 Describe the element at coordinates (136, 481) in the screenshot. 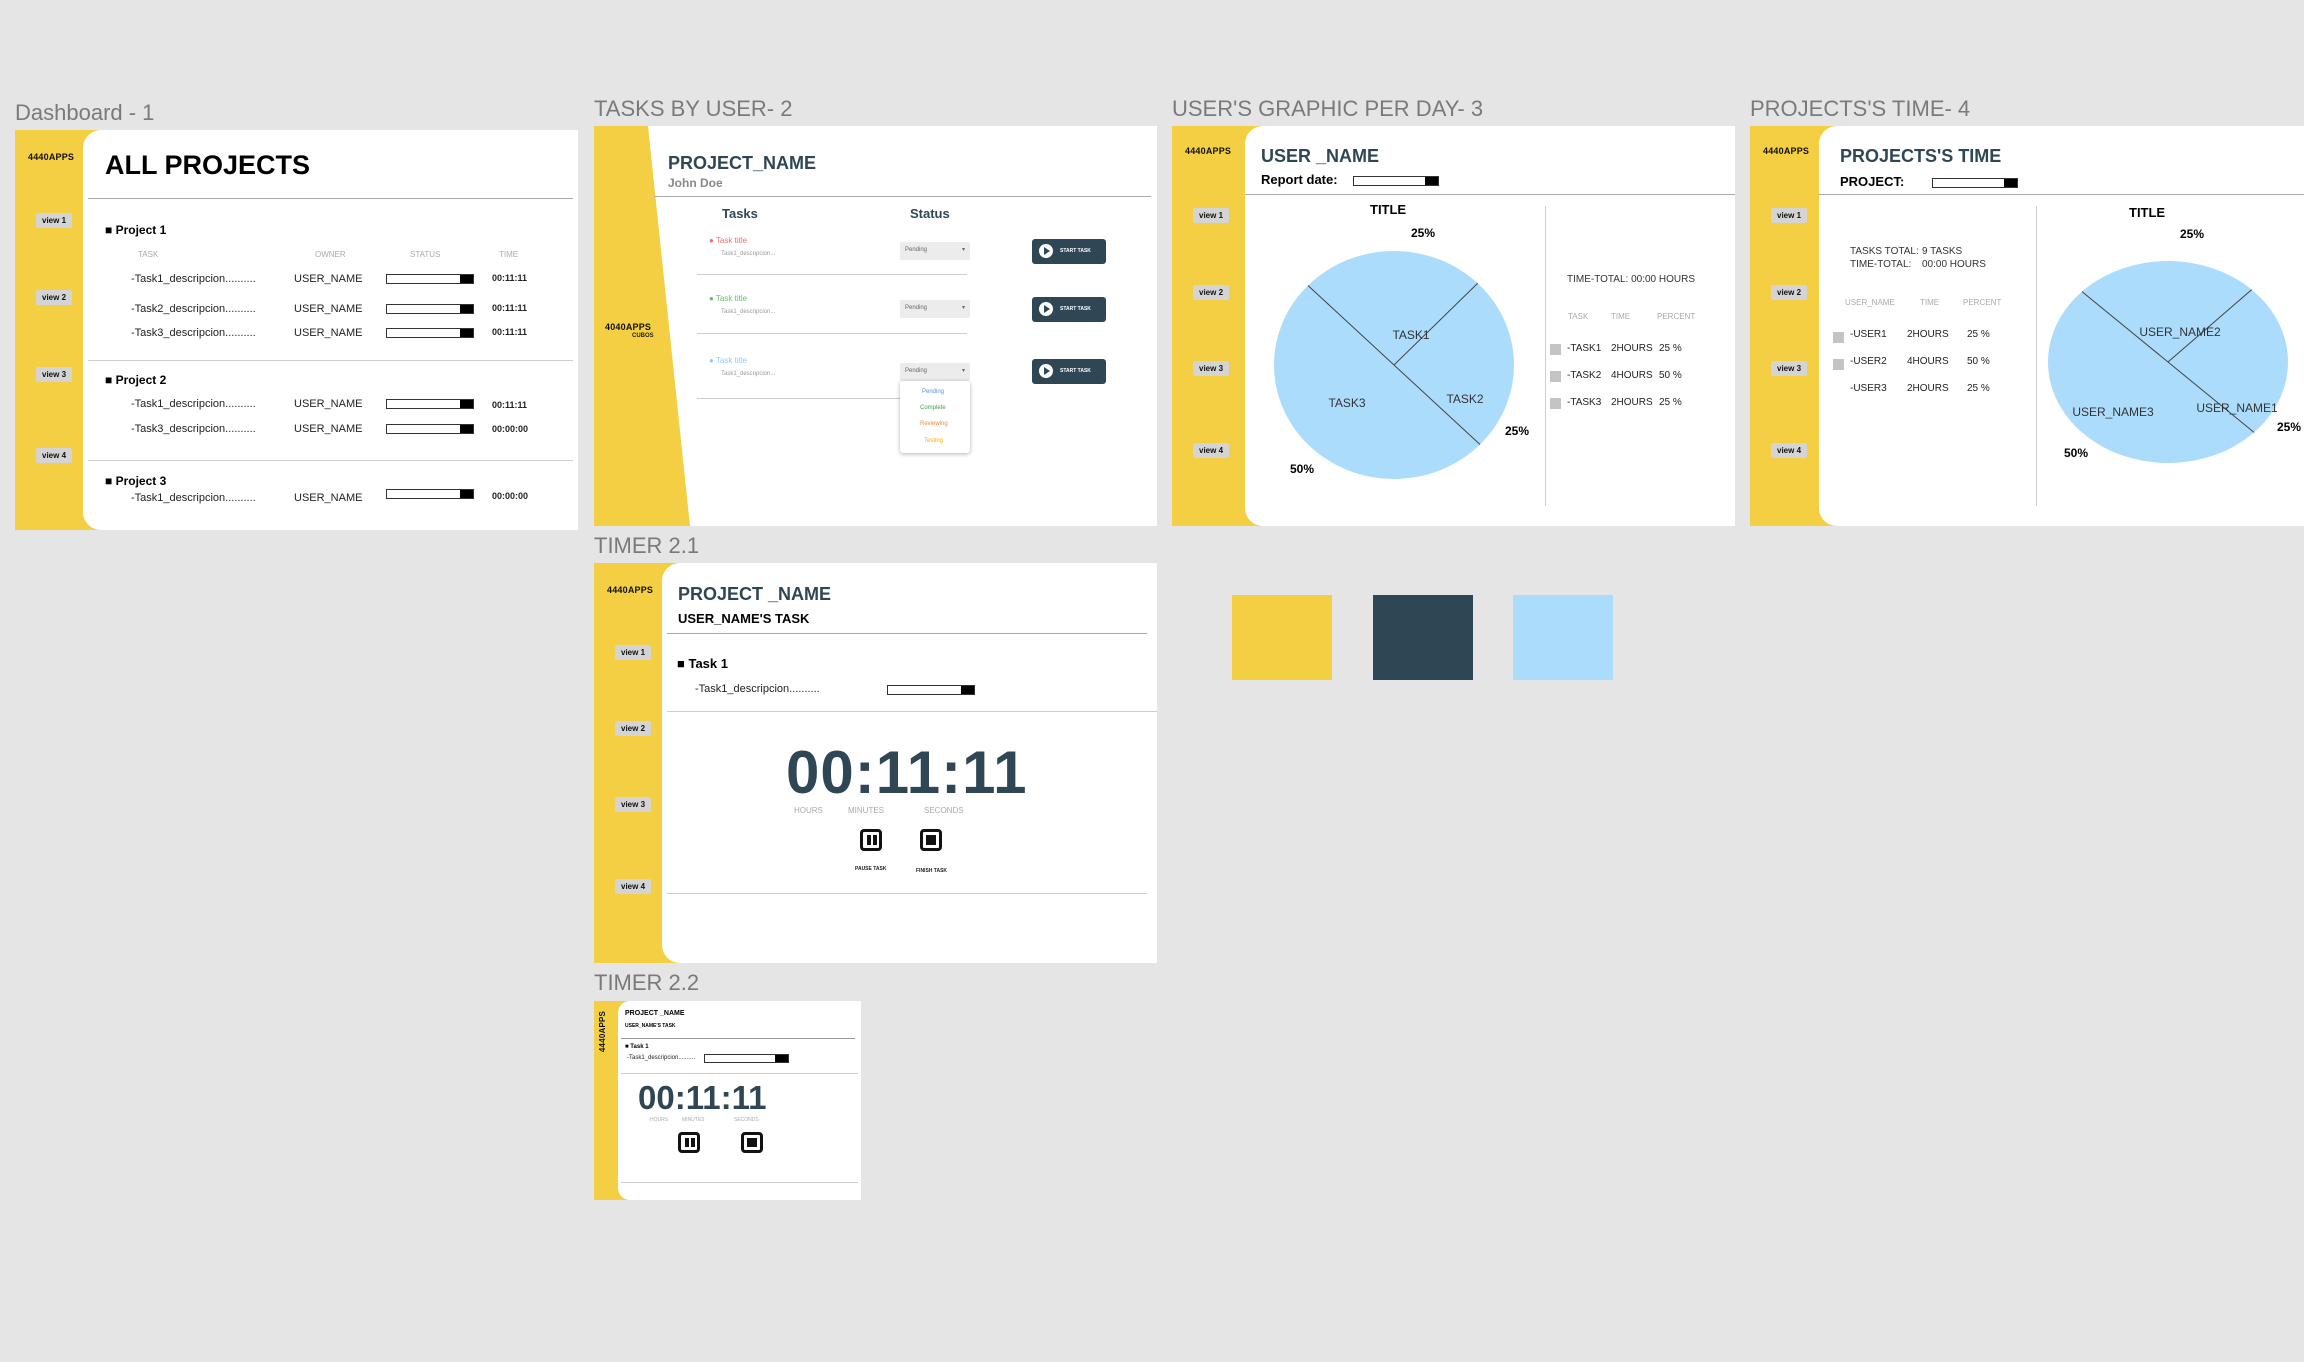

I see `project-heading: ■ Project 3` at that location.